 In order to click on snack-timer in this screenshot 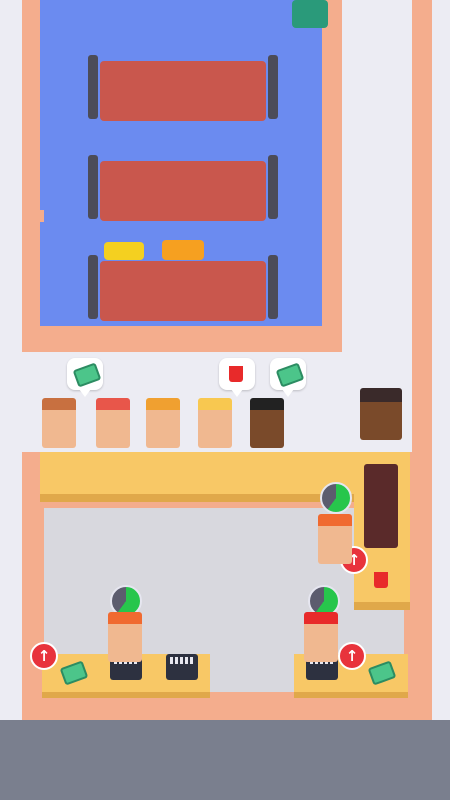, I will do `click(336, 498)`.